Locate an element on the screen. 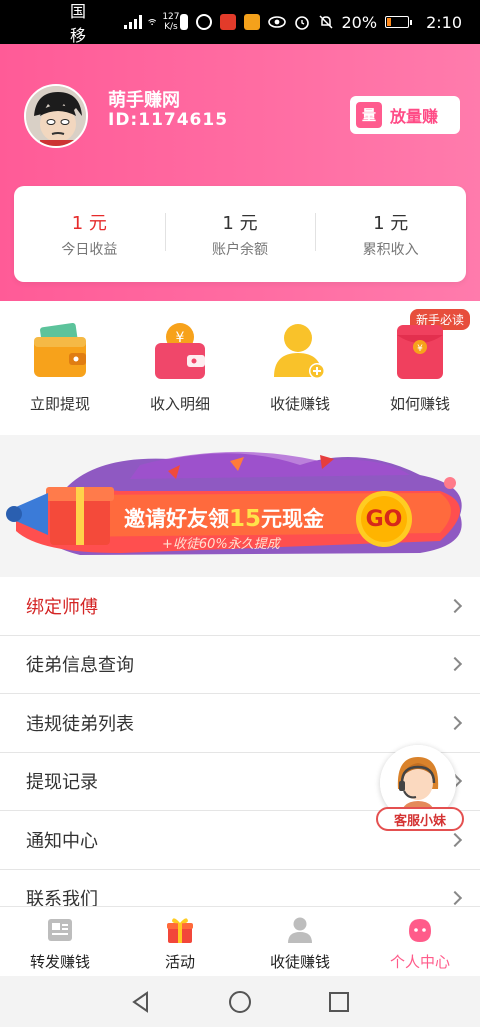 This screenshot has height=1027, width=480. username: 萌手赚网 is located at coordinates (144, 100).